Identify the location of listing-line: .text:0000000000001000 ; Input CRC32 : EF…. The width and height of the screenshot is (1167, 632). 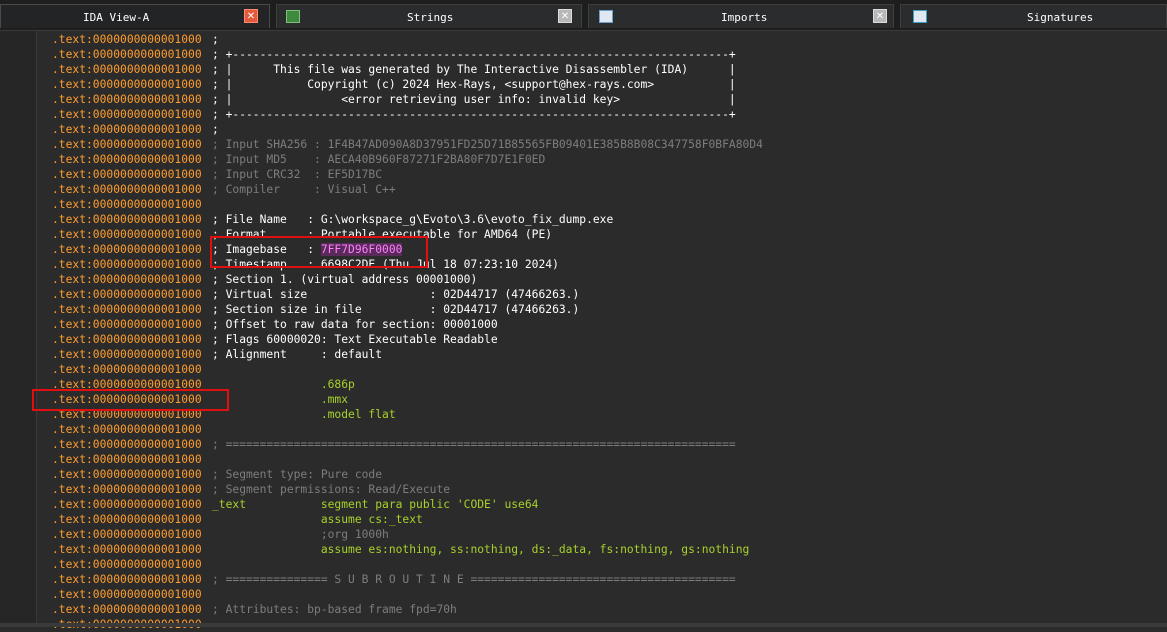
(583, 174).